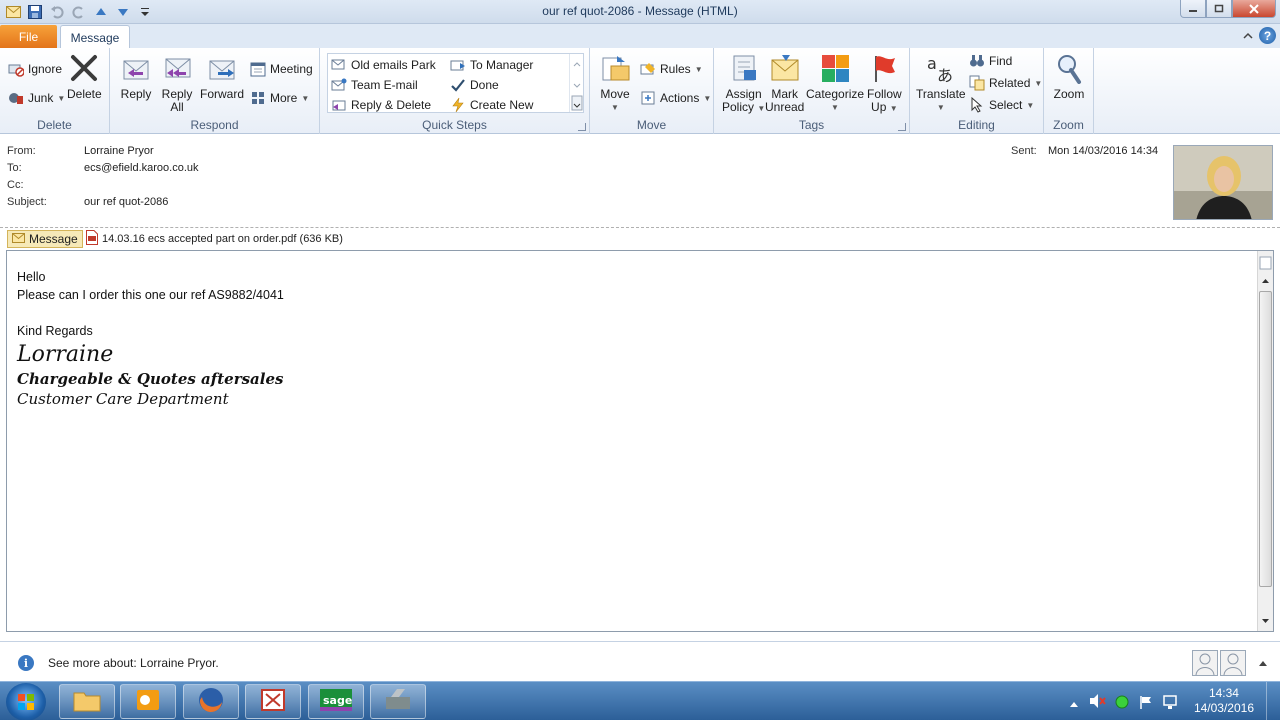 The width and height of the screenshot is (1280, 720). Describe the element at coordinates (35, 69) in the screenshot. I see `ignore-button: Ignore` at that location.